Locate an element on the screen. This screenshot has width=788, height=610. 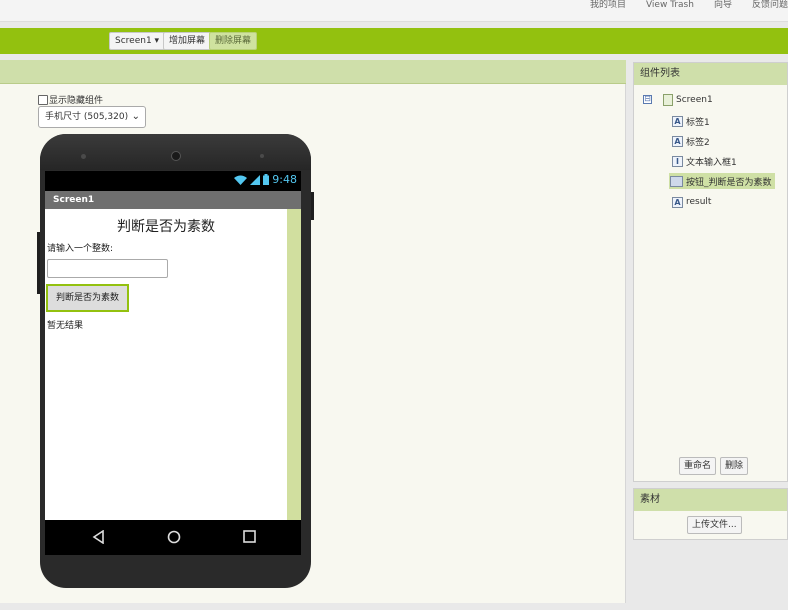
add-screen-button: 增加屏幕 is located at coordinates (187, 41).